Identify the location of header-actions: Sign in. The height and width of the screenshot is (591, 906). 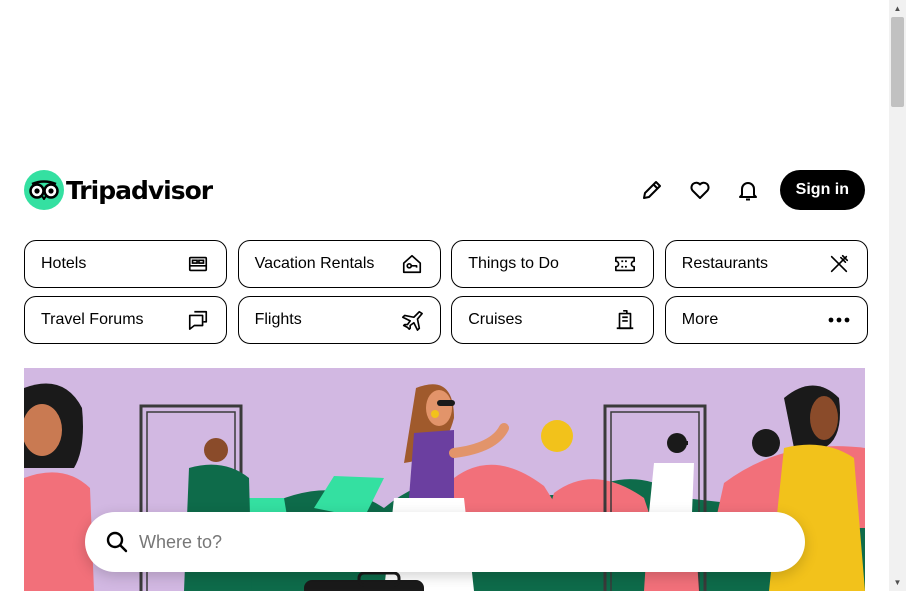
(748, 190).